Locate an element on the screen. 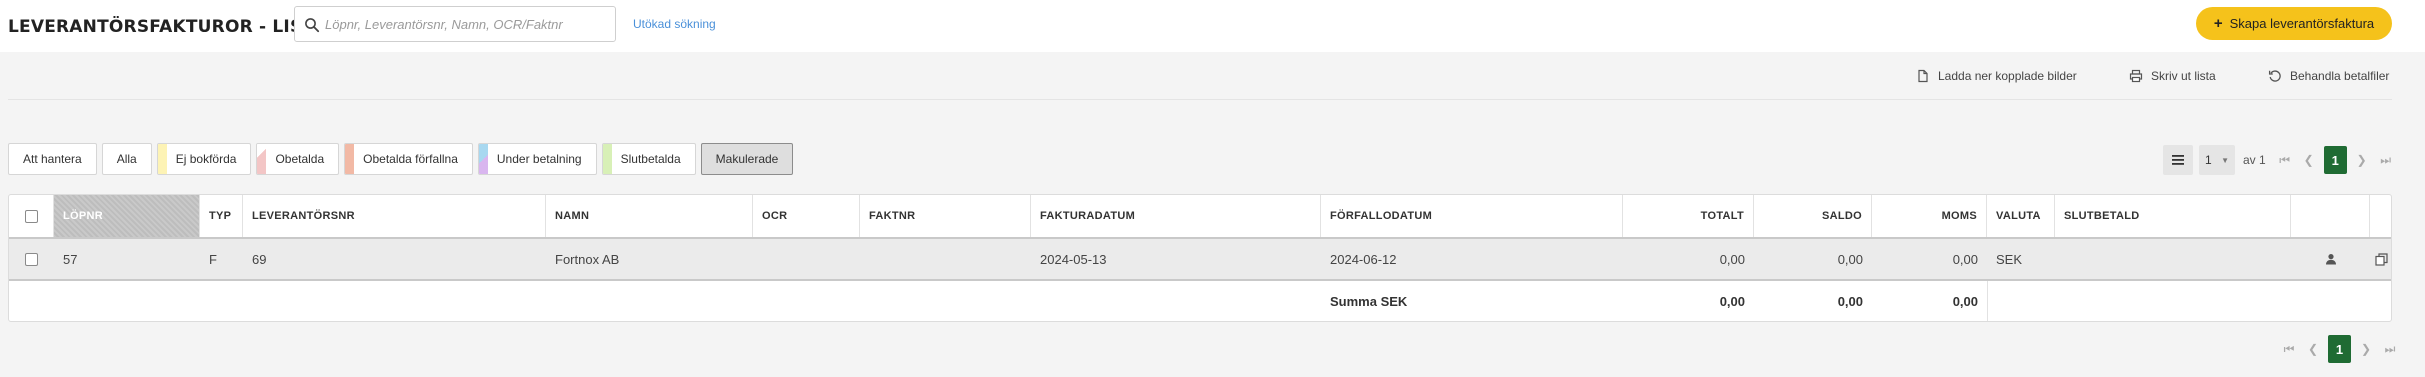 This screenshot has width=2425, height=377. filter-alla: Alla is located at coordinates (126, 159).